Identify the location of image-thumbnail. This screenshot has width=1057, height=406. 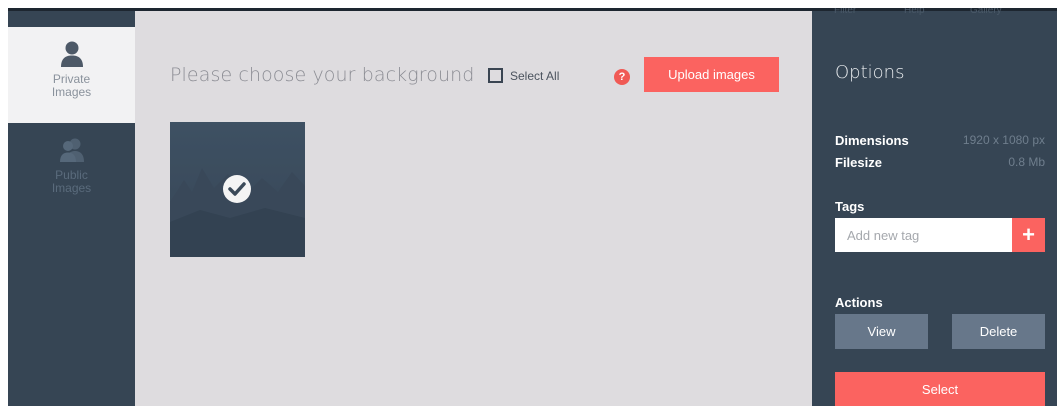
(237, 189).